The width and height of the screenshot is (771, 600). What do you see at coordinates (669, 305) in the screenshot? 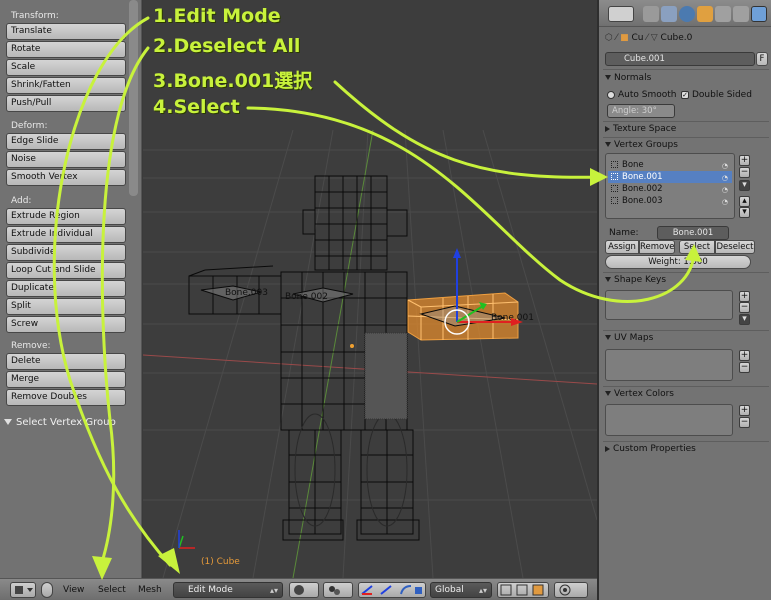
I see `shape-keys-list` at bounding box center [669, 305].